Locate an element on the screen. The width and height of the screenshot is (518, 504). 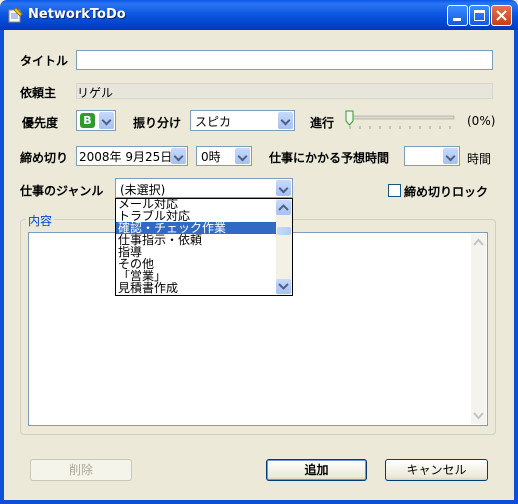
dropdown-scrollbar is located at coordinates (284, 247).